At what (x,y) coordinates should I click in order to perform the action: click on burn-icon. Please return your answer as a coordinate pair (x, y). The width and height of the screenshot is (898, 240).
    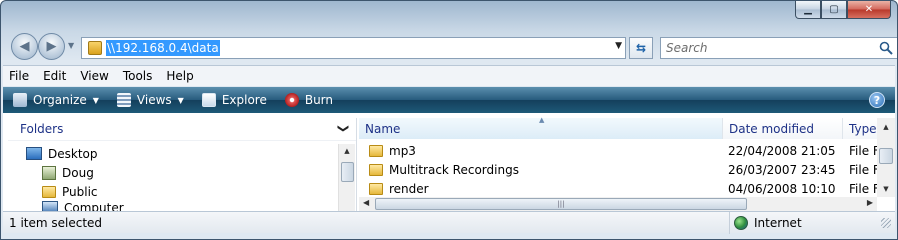
    Looking at the image, I should click on (291, 100).